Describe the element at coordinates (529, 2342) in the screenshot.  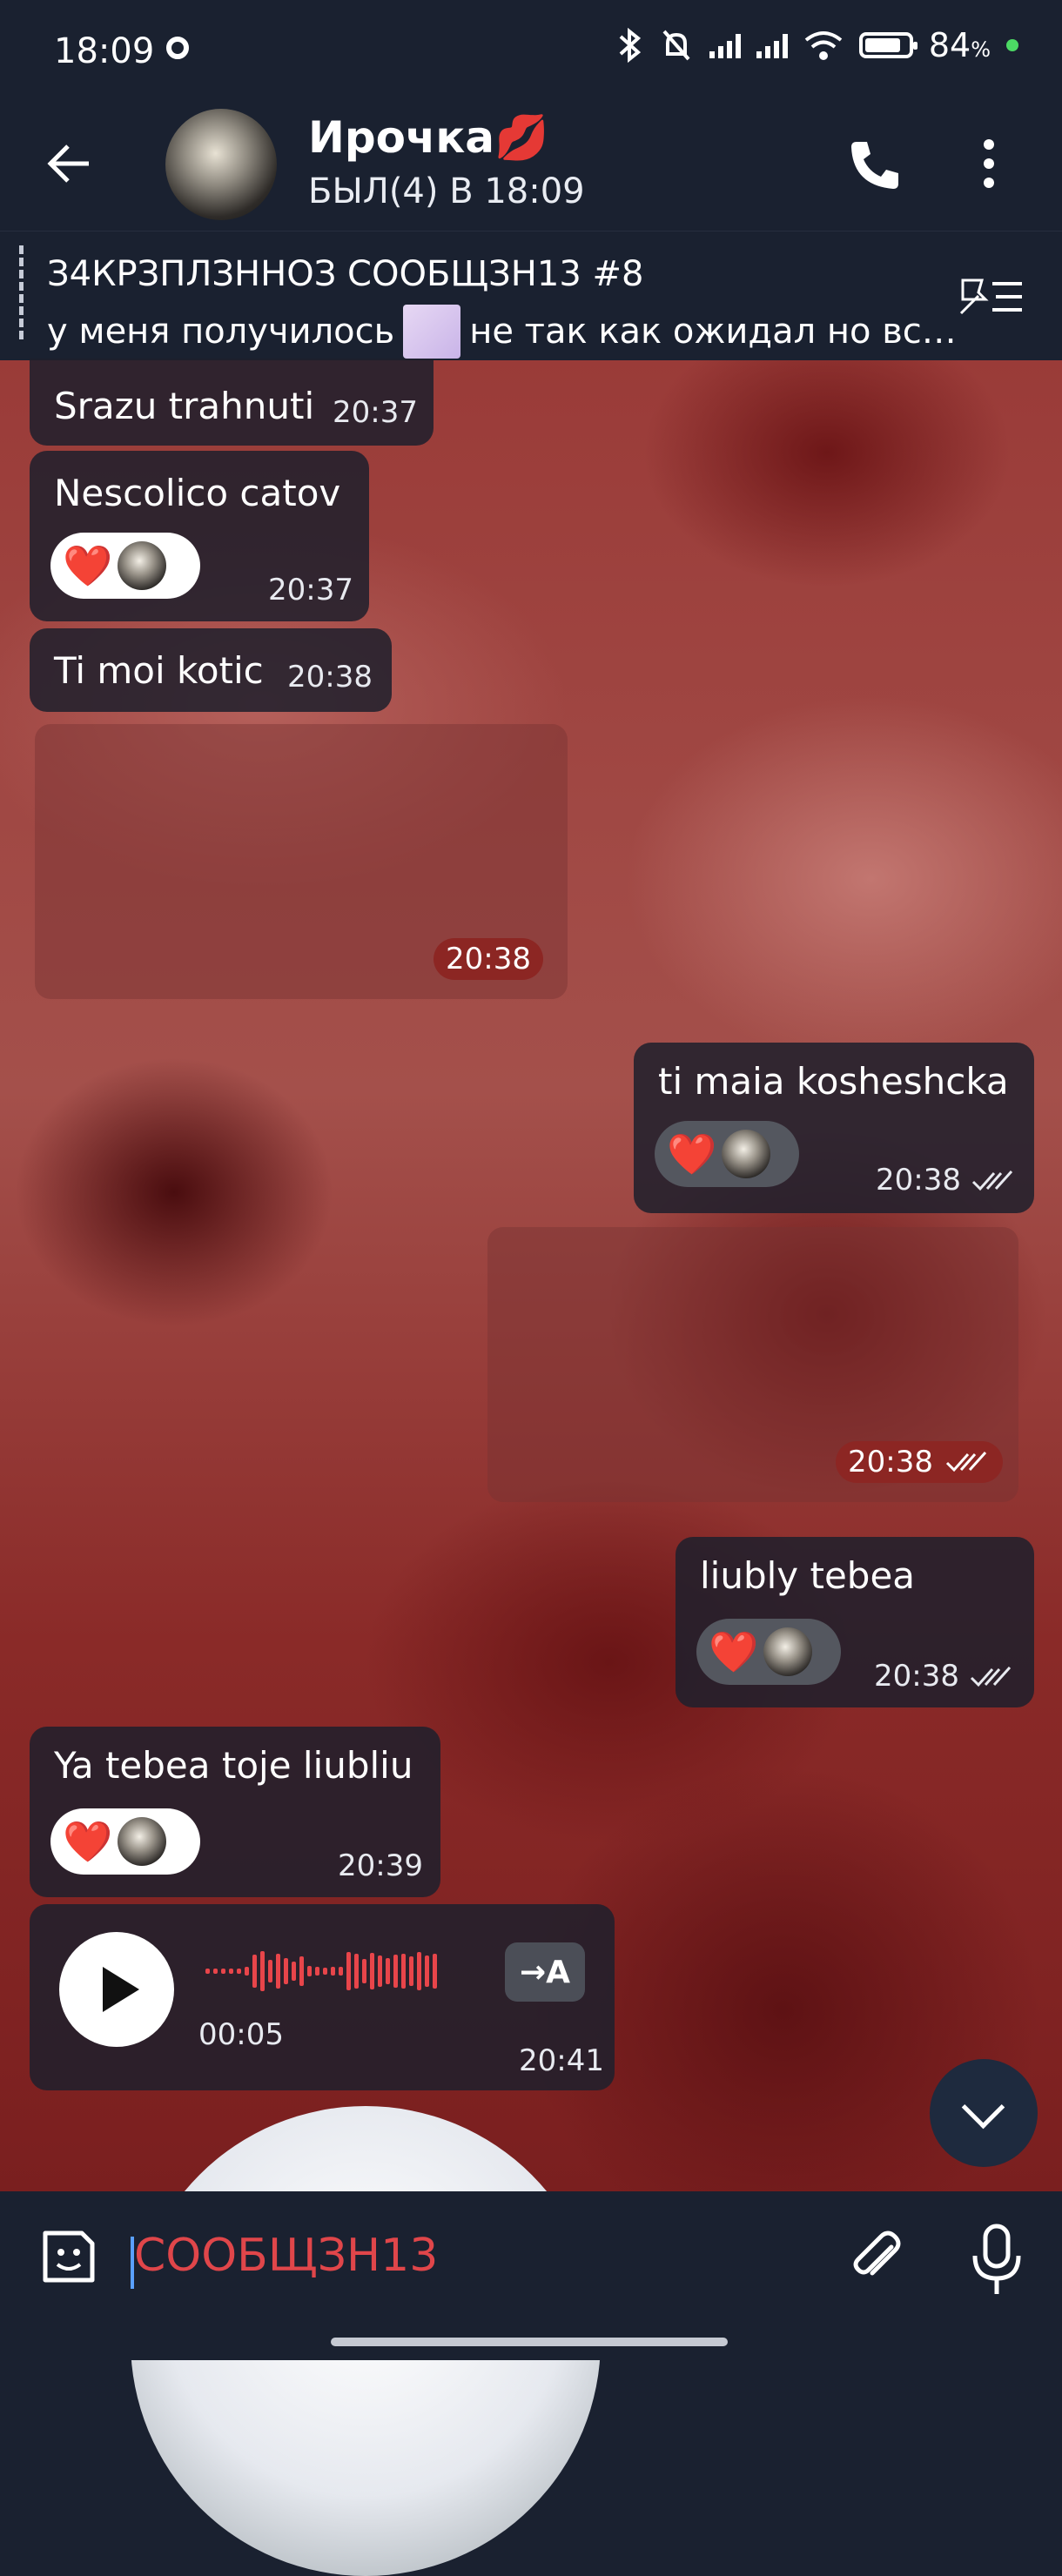
I see `home-indicator` at that location.